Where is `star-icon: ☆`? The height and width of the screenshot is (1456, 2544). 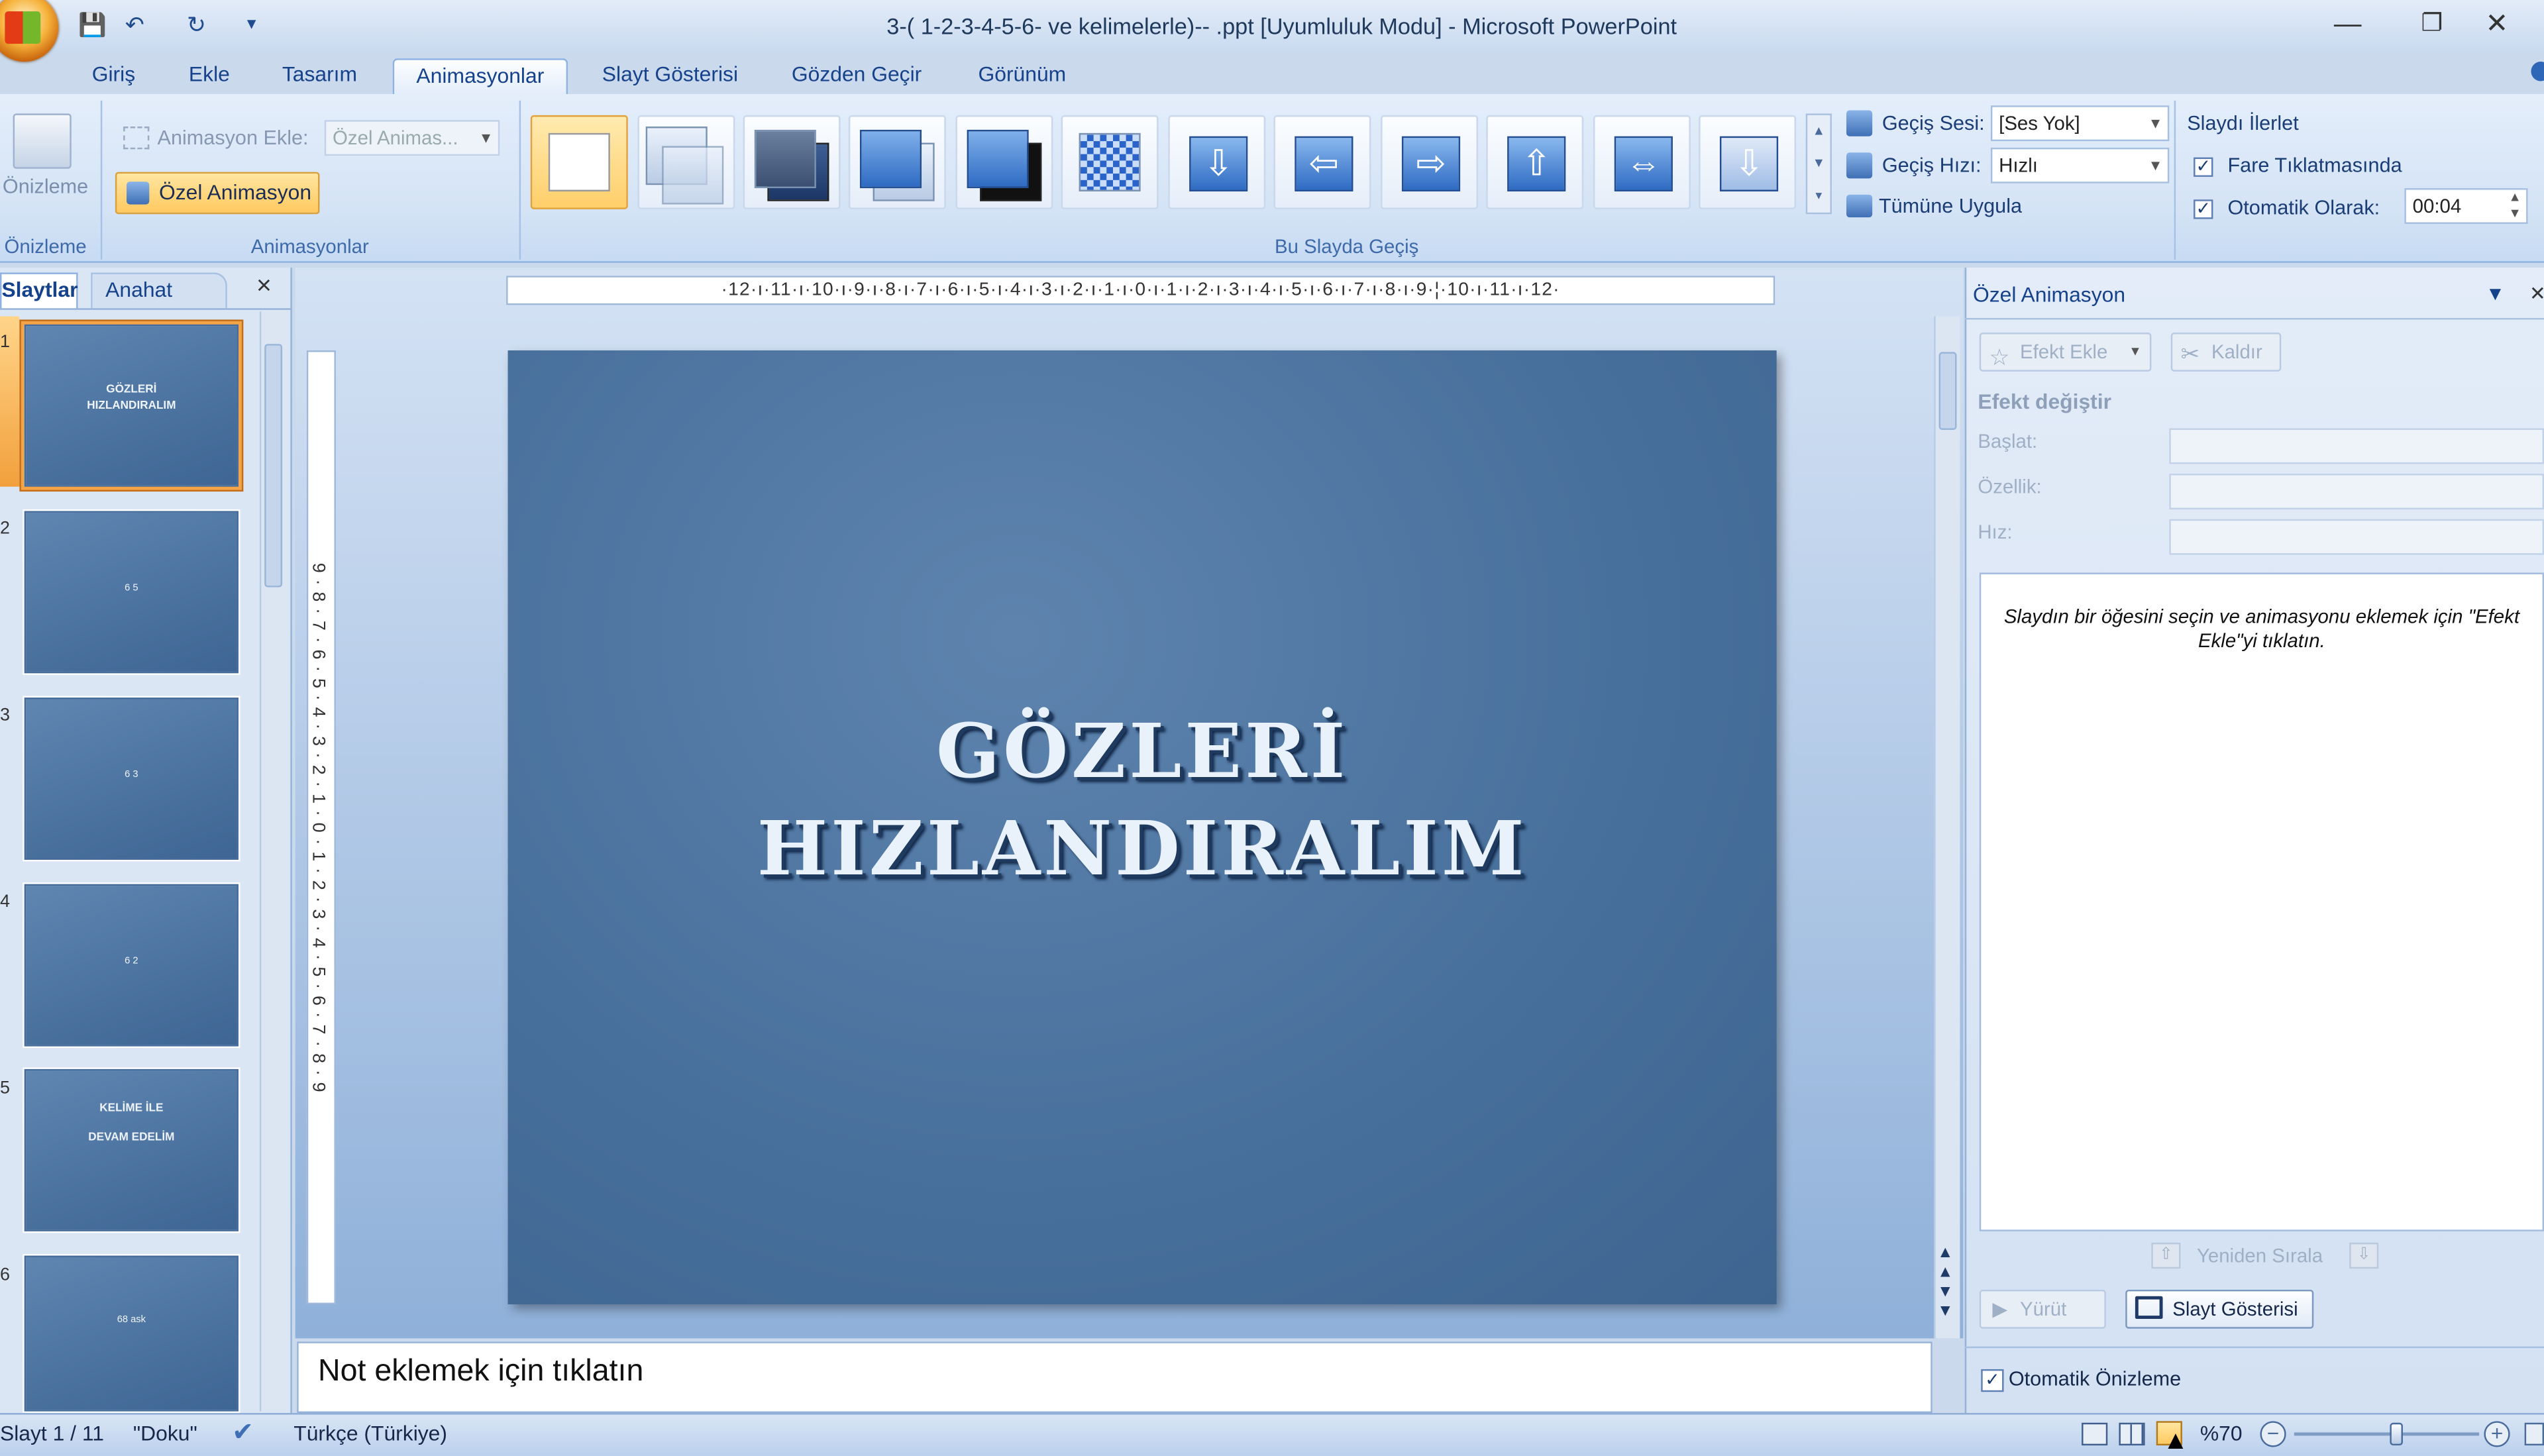 star-icon: ☆ is located at coordinates (1999, 357).